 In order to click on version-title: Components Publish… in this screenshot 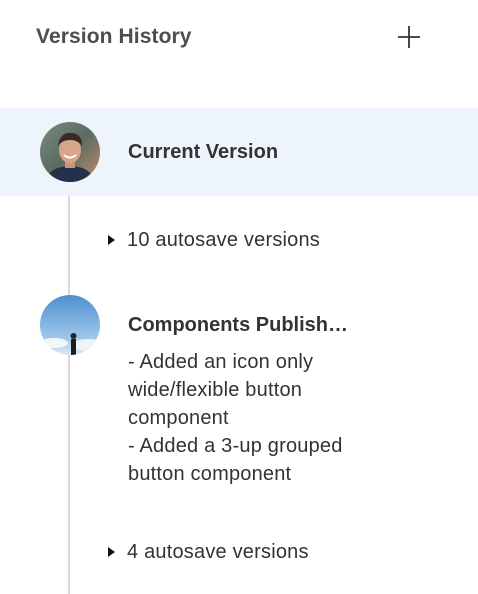, I will do `click(238, 325)`.